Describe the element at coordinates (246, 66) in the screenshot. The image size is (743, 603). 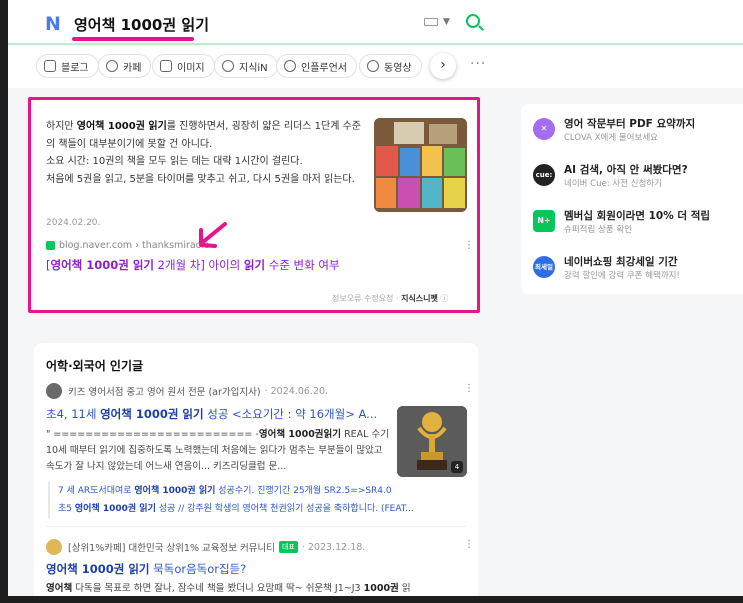
I see `tab-kin: 지식iN` at that location.